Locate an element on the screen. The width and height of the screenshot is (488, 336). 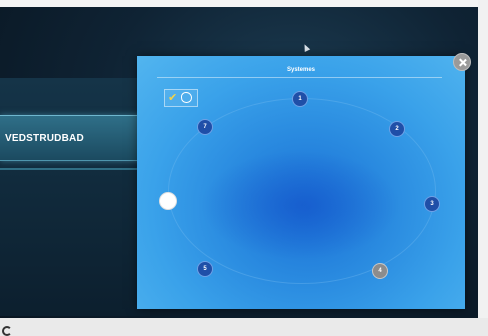
close-button is located at coordinates (462, 62).